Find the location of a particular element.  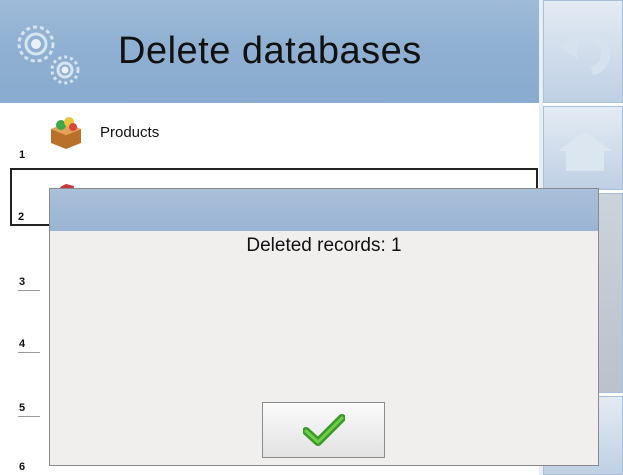

list-item-number: 4 is located at coordinates (22, 344).